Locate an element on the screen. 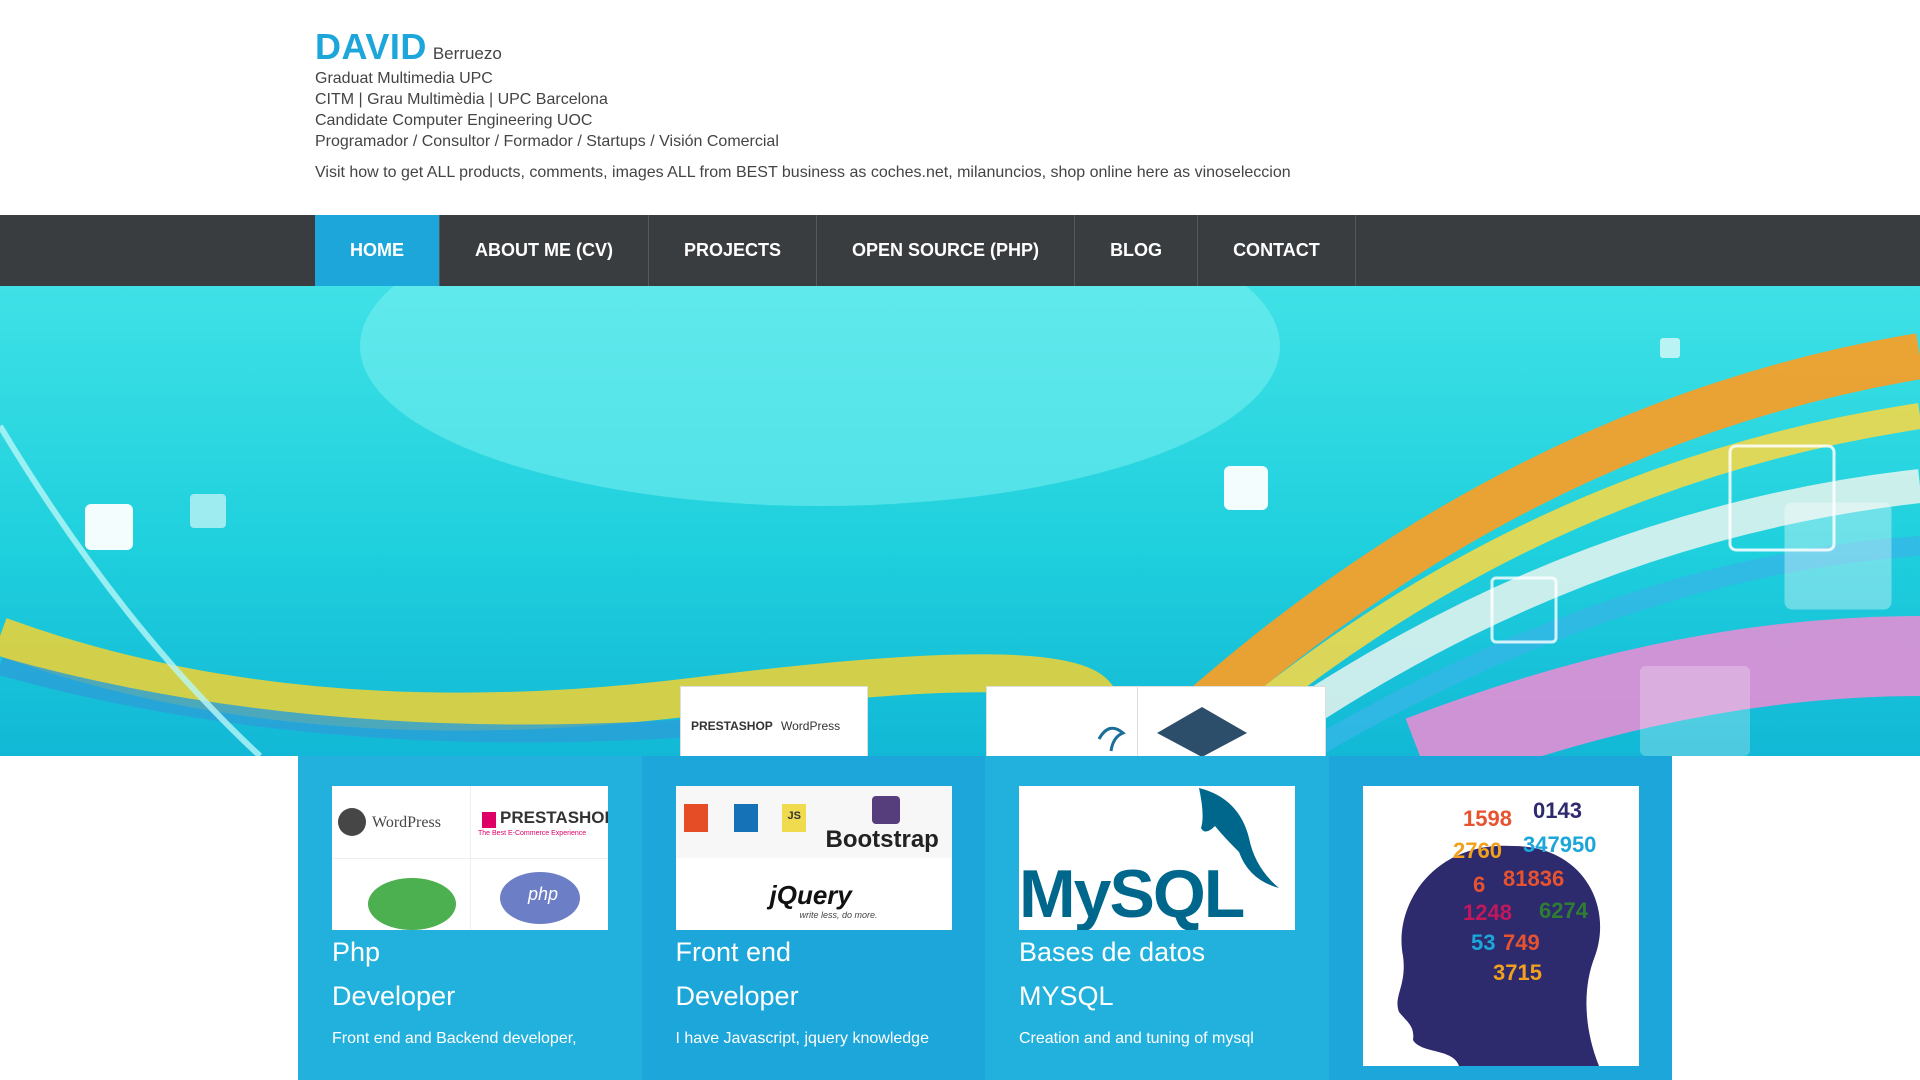 The width and height of the screenshot is (1920, 1080). tagline-line: CITM | Grau Multimèdia | UPC Barcelona is located at coordinates (461, 99).